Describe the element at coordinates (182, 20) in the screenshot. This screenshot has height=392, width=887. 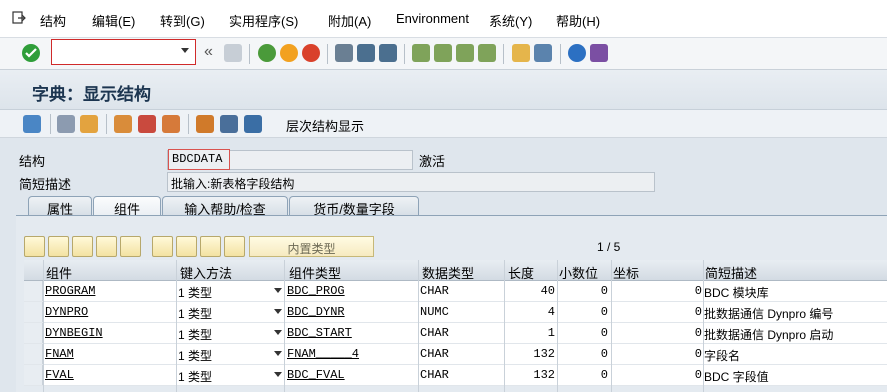
I see `menu-goto: 转到(G)` at that location.